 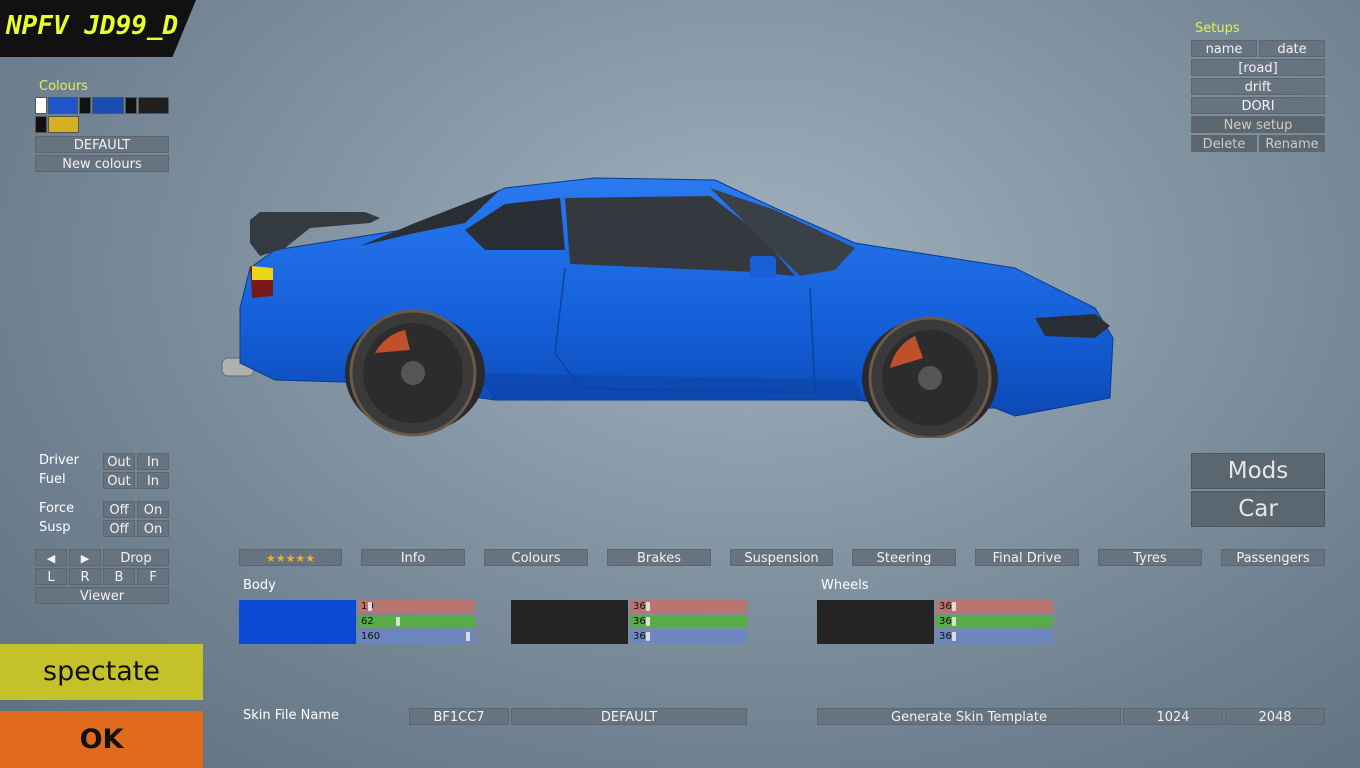 I want to click on secondary-green-slider: 36, so click(x=688, y=621).